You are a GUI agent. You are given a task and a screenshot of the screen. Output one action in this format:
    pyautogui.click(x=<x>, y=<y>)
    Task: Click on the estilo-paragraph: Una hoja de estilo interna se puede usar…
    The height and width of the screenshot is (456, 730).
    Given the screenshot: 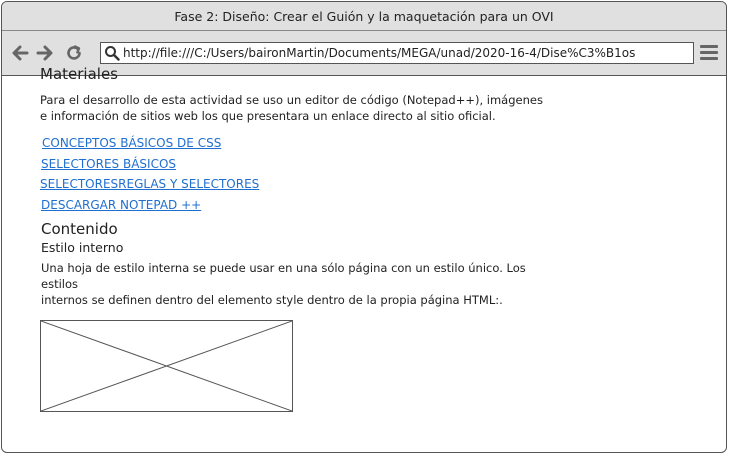 What is the action you would take?
    pyautogui.click(x=301, y=284)
    